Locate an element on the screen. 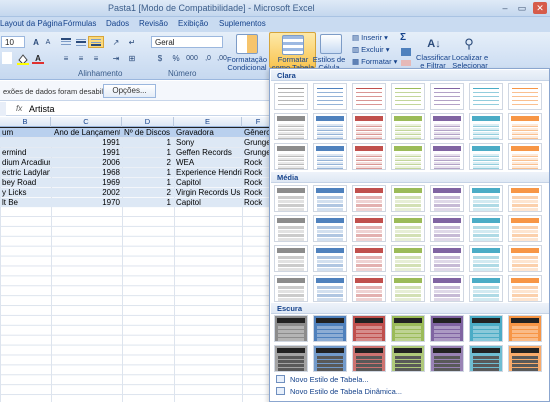 The width and height of the screenshot is (550, 402). number-format-select: Geral is located at coordinates (187, 42).